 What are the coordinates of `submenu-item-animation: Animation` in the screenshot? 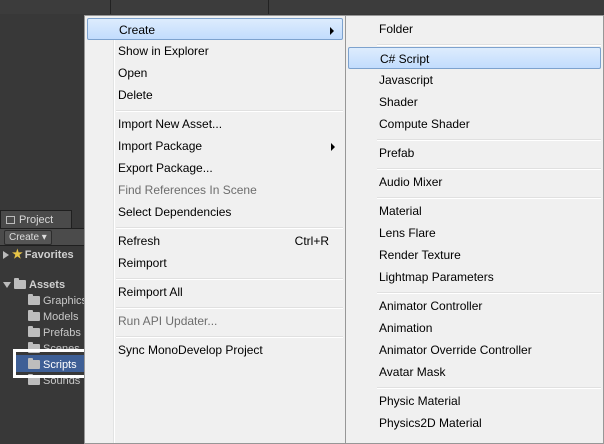 It's located at (474, 328).